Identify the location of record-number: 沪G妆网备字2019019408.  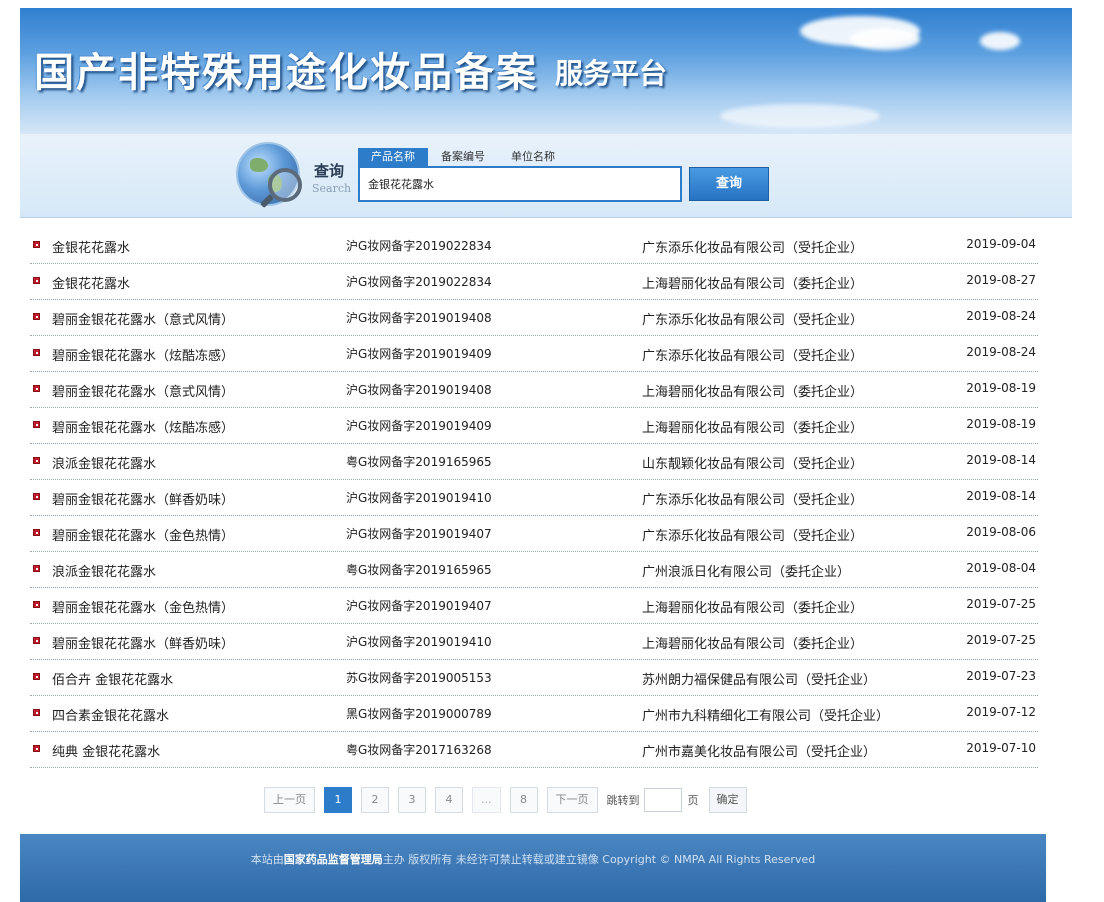
(419, 389).